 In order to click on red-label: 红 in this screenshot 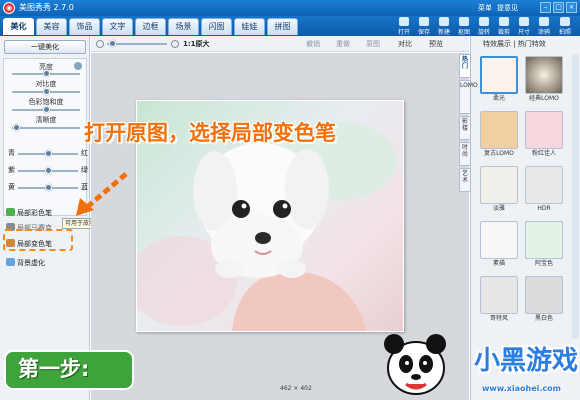, I will do `click(84, 153)`.